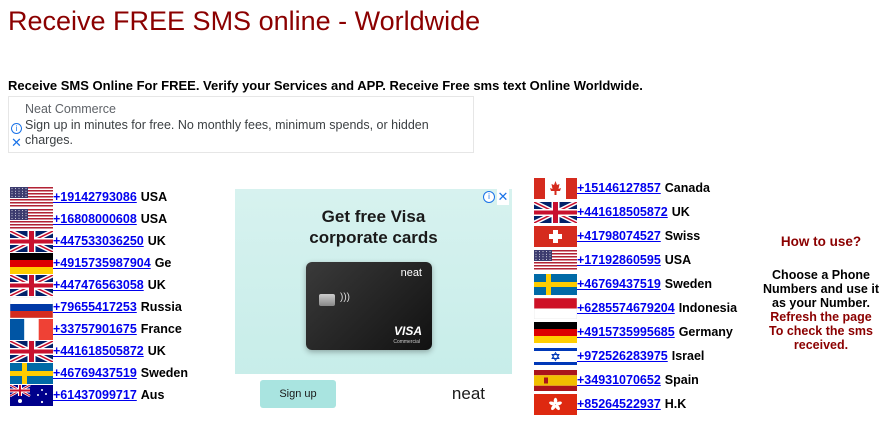 The height and width of the screenshot is (425, 884). I want to click on number-row: +972526283975 Israel, so click(635, 356).